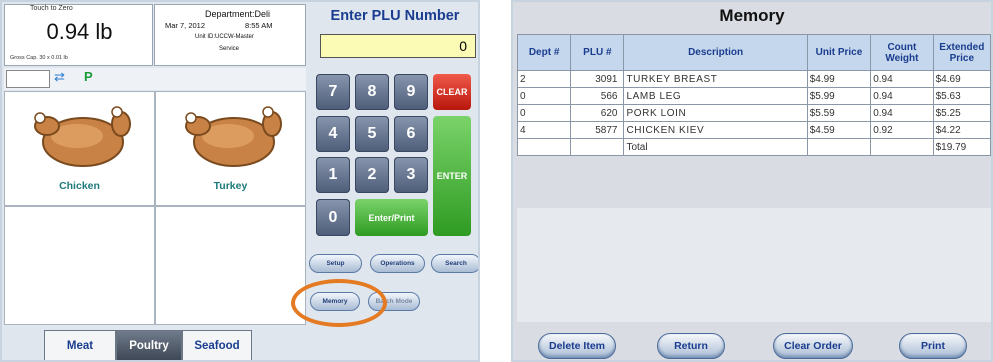  I want to click on key-6: 6, so click(411, 134).